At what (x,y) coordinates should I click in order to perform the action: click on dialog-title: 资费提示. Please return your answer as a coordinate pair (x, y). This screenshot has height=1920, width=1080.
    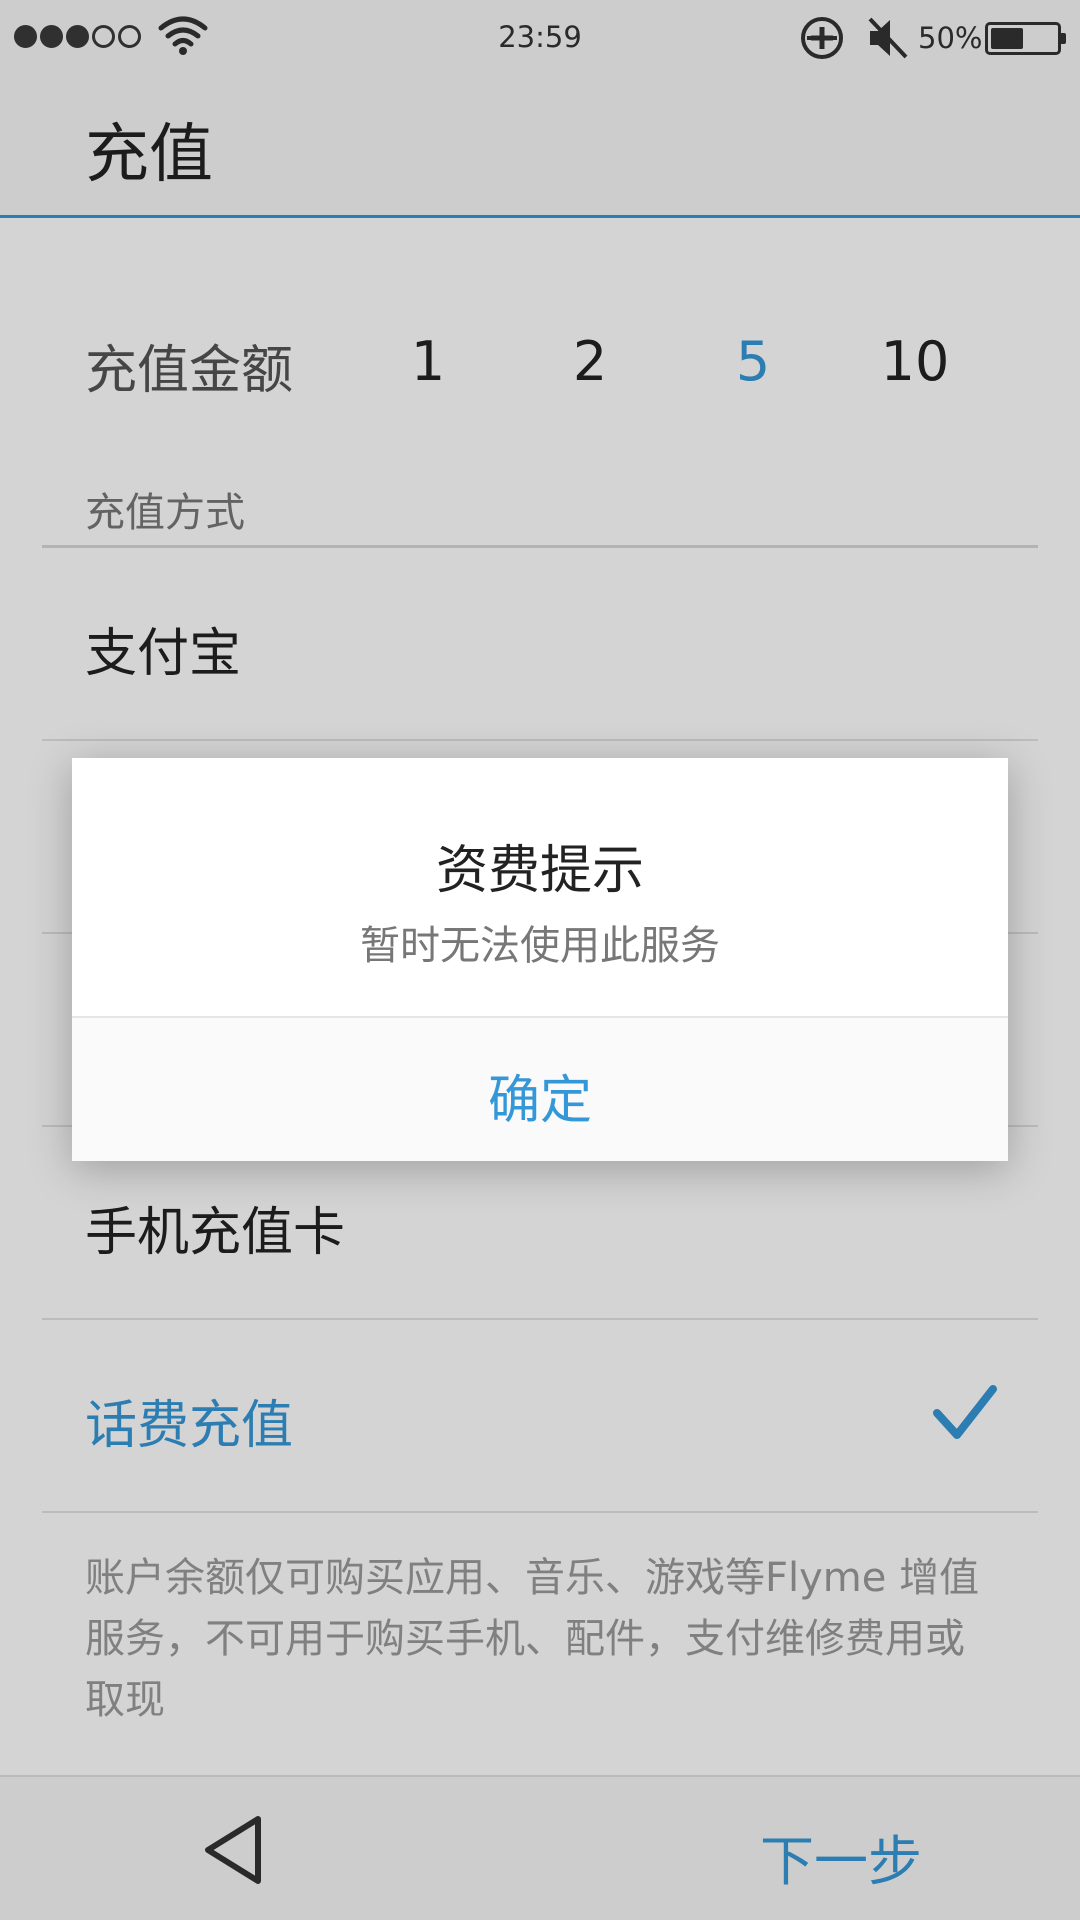
    Looking at the image, I should click on (539, 871).